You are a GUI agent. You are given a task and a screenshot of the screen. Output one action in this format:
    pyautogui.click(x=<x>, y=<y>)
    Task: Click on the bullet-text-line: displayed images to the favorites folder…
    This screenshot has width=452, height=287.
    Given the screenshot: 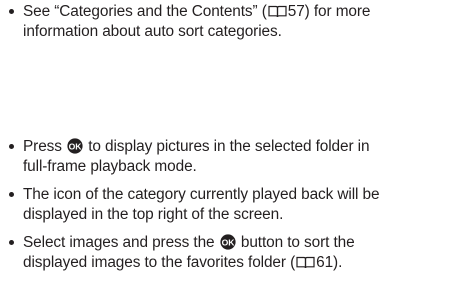 What is the action you would take?
    pyautogui.click(x=228, y=263)
    